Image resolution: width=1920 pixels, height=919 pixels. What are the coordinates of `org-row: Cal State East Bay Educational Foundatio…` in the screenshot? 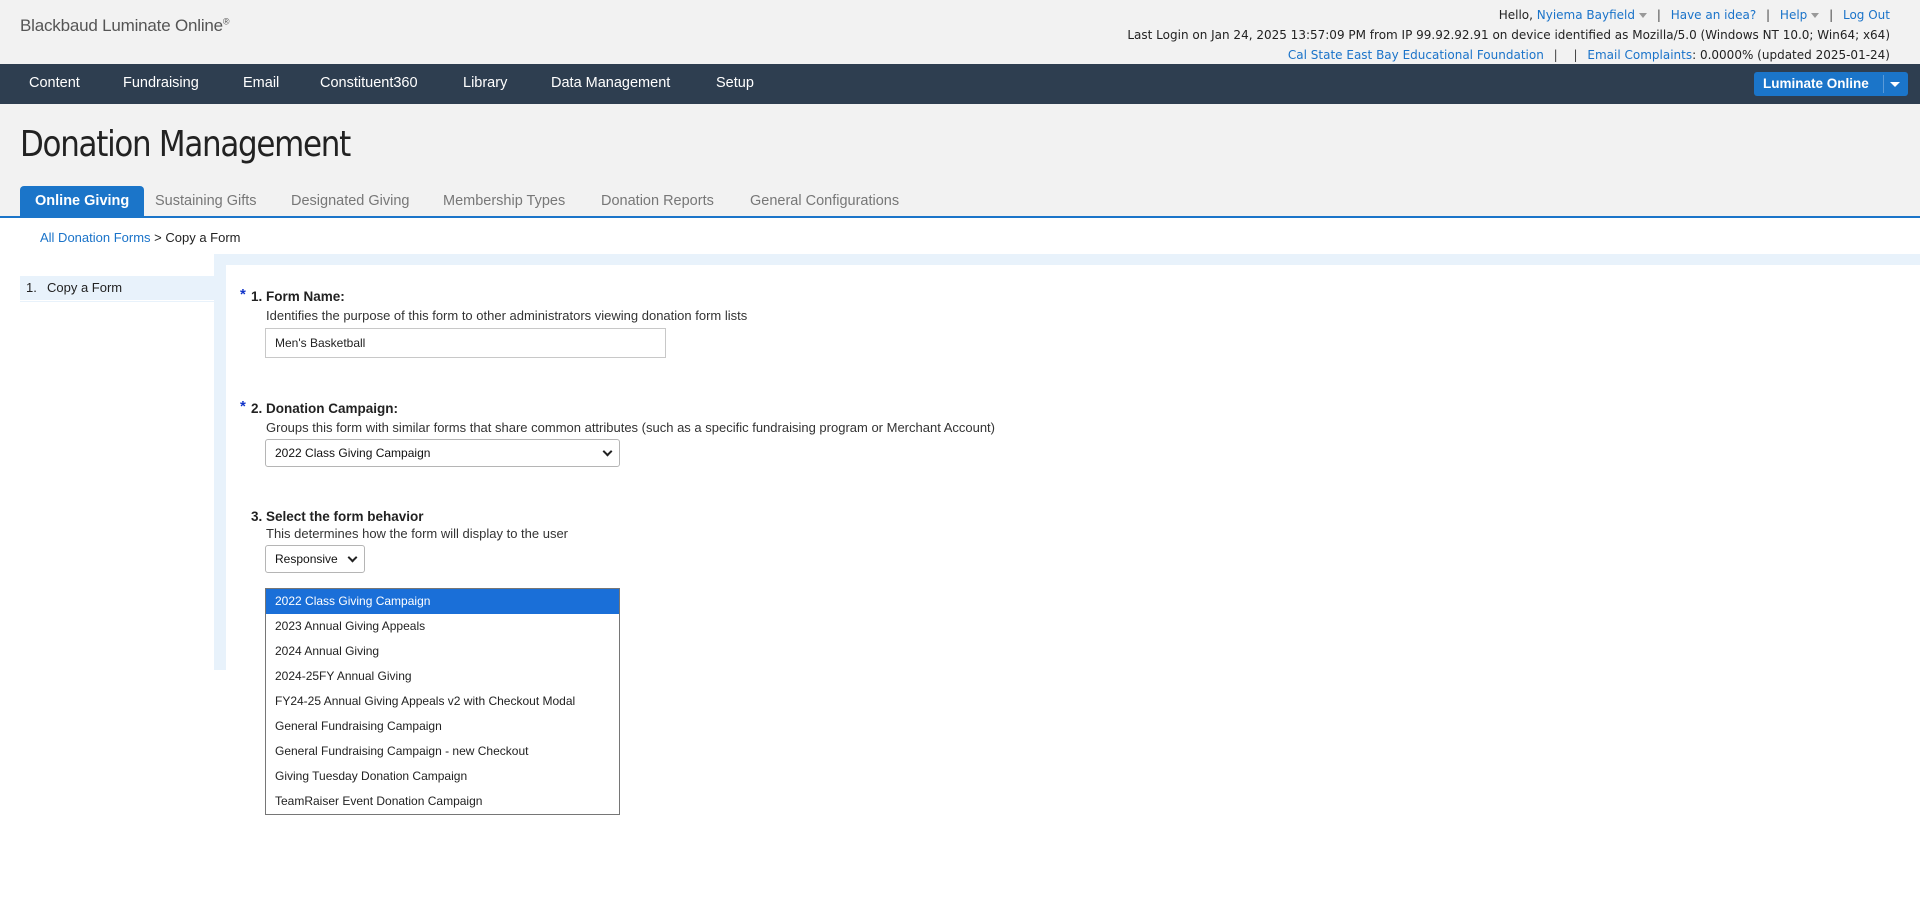 It's located at (1508, 55).